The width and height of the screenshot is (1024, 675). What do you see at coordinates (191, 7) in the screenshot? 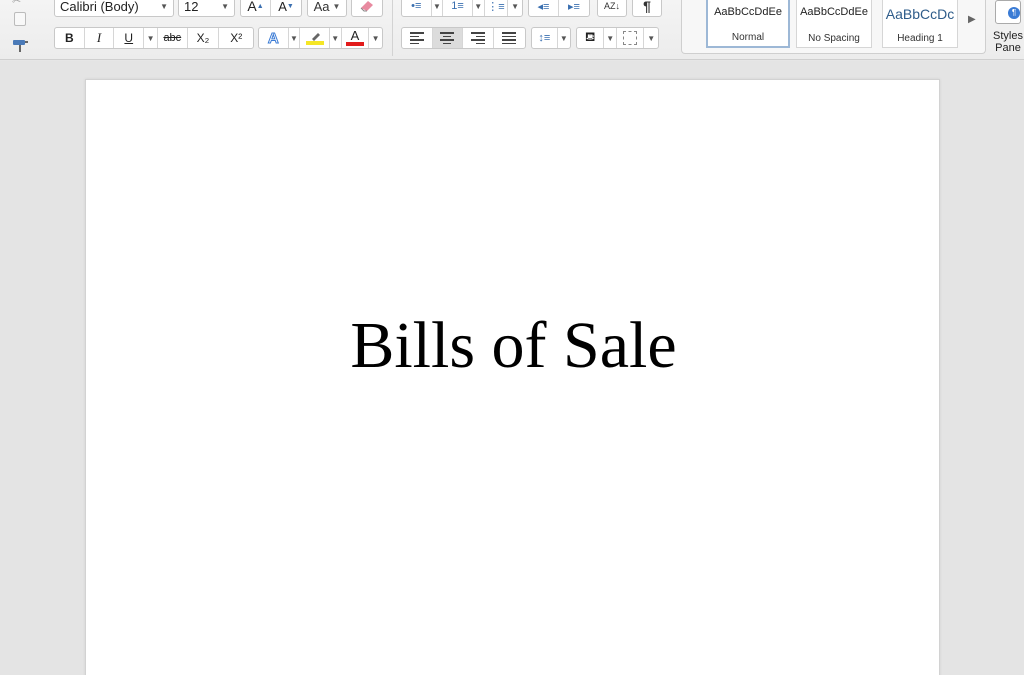
I see `font-size-value: 12` at bounding box center [191, 7].